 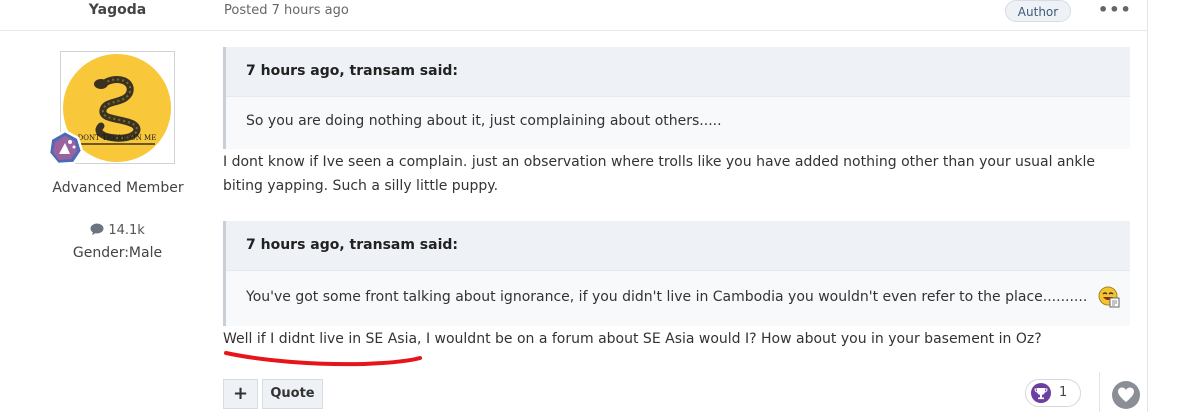 What do you see at coordinates (1115, 9) in the screenshot?
I see `more-options-button: •••` at bounding box center [1115, 9].